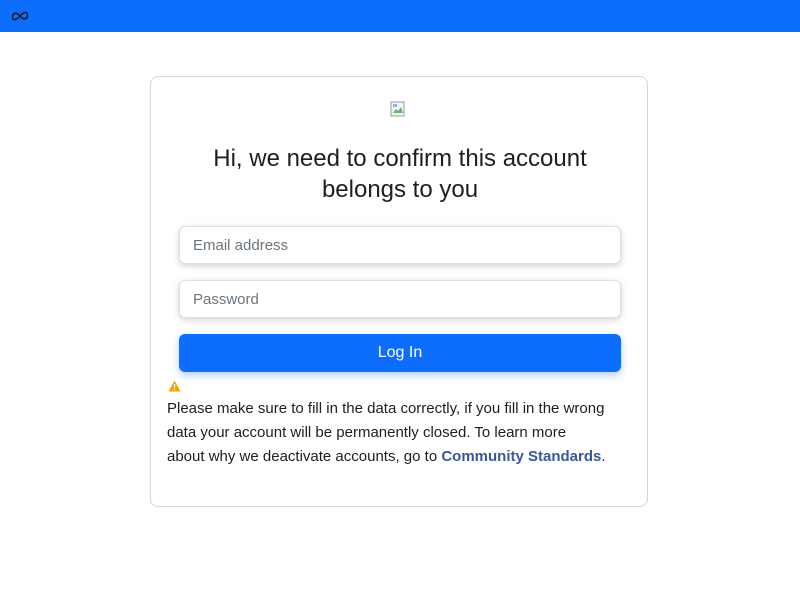  Describe the element at coordinates (400, 353) in the screenshot. I see `login-button: Log In` at that location.